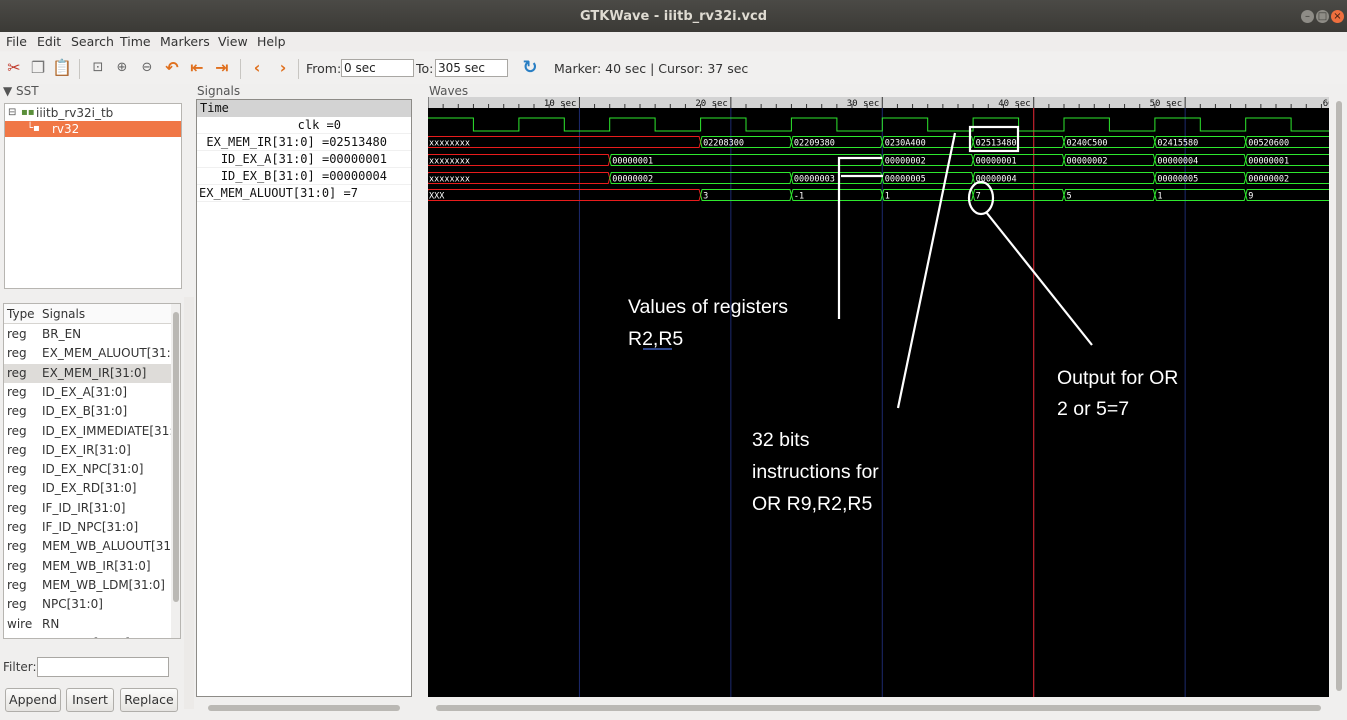 The image size is (1347, 720). I want to click on zoom-to-end-icon: ⇥, so click(222, 68).